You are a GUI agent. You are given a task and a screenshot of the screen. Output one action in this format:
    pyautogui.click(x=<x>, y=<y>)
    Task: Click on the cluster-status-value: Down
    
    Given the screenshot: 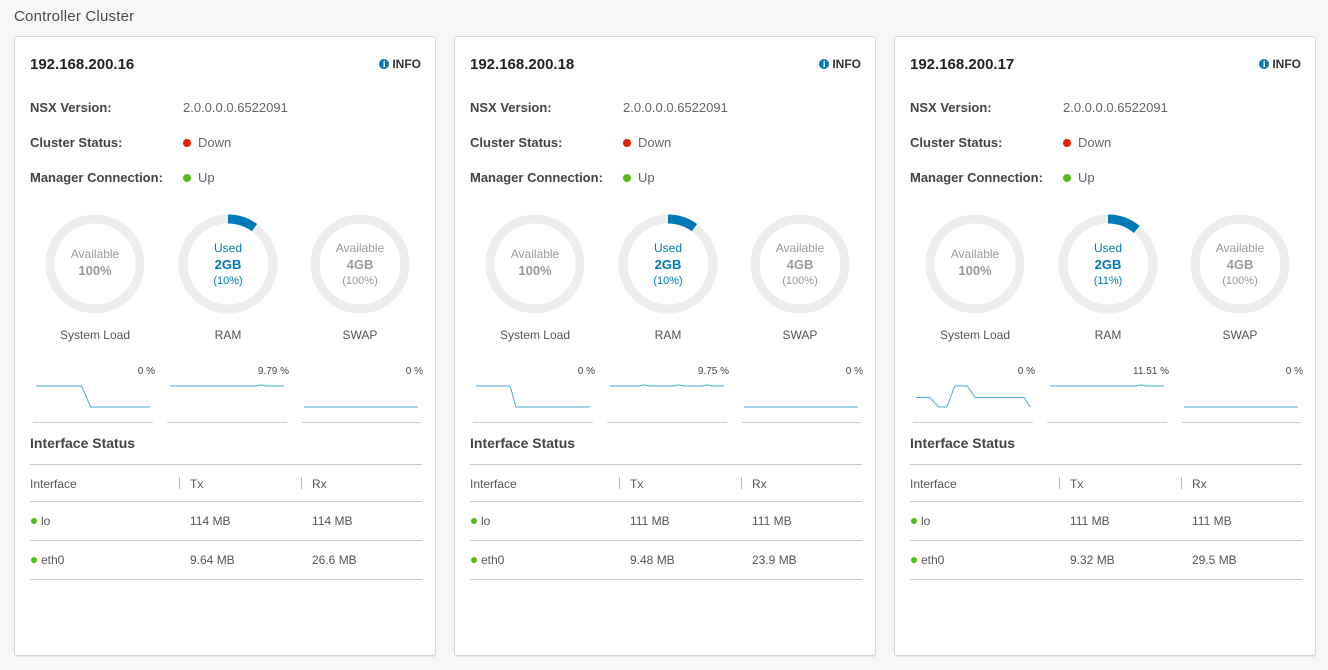 What is the action you would take?
    pyautogui.click(x=647, y=142)
    